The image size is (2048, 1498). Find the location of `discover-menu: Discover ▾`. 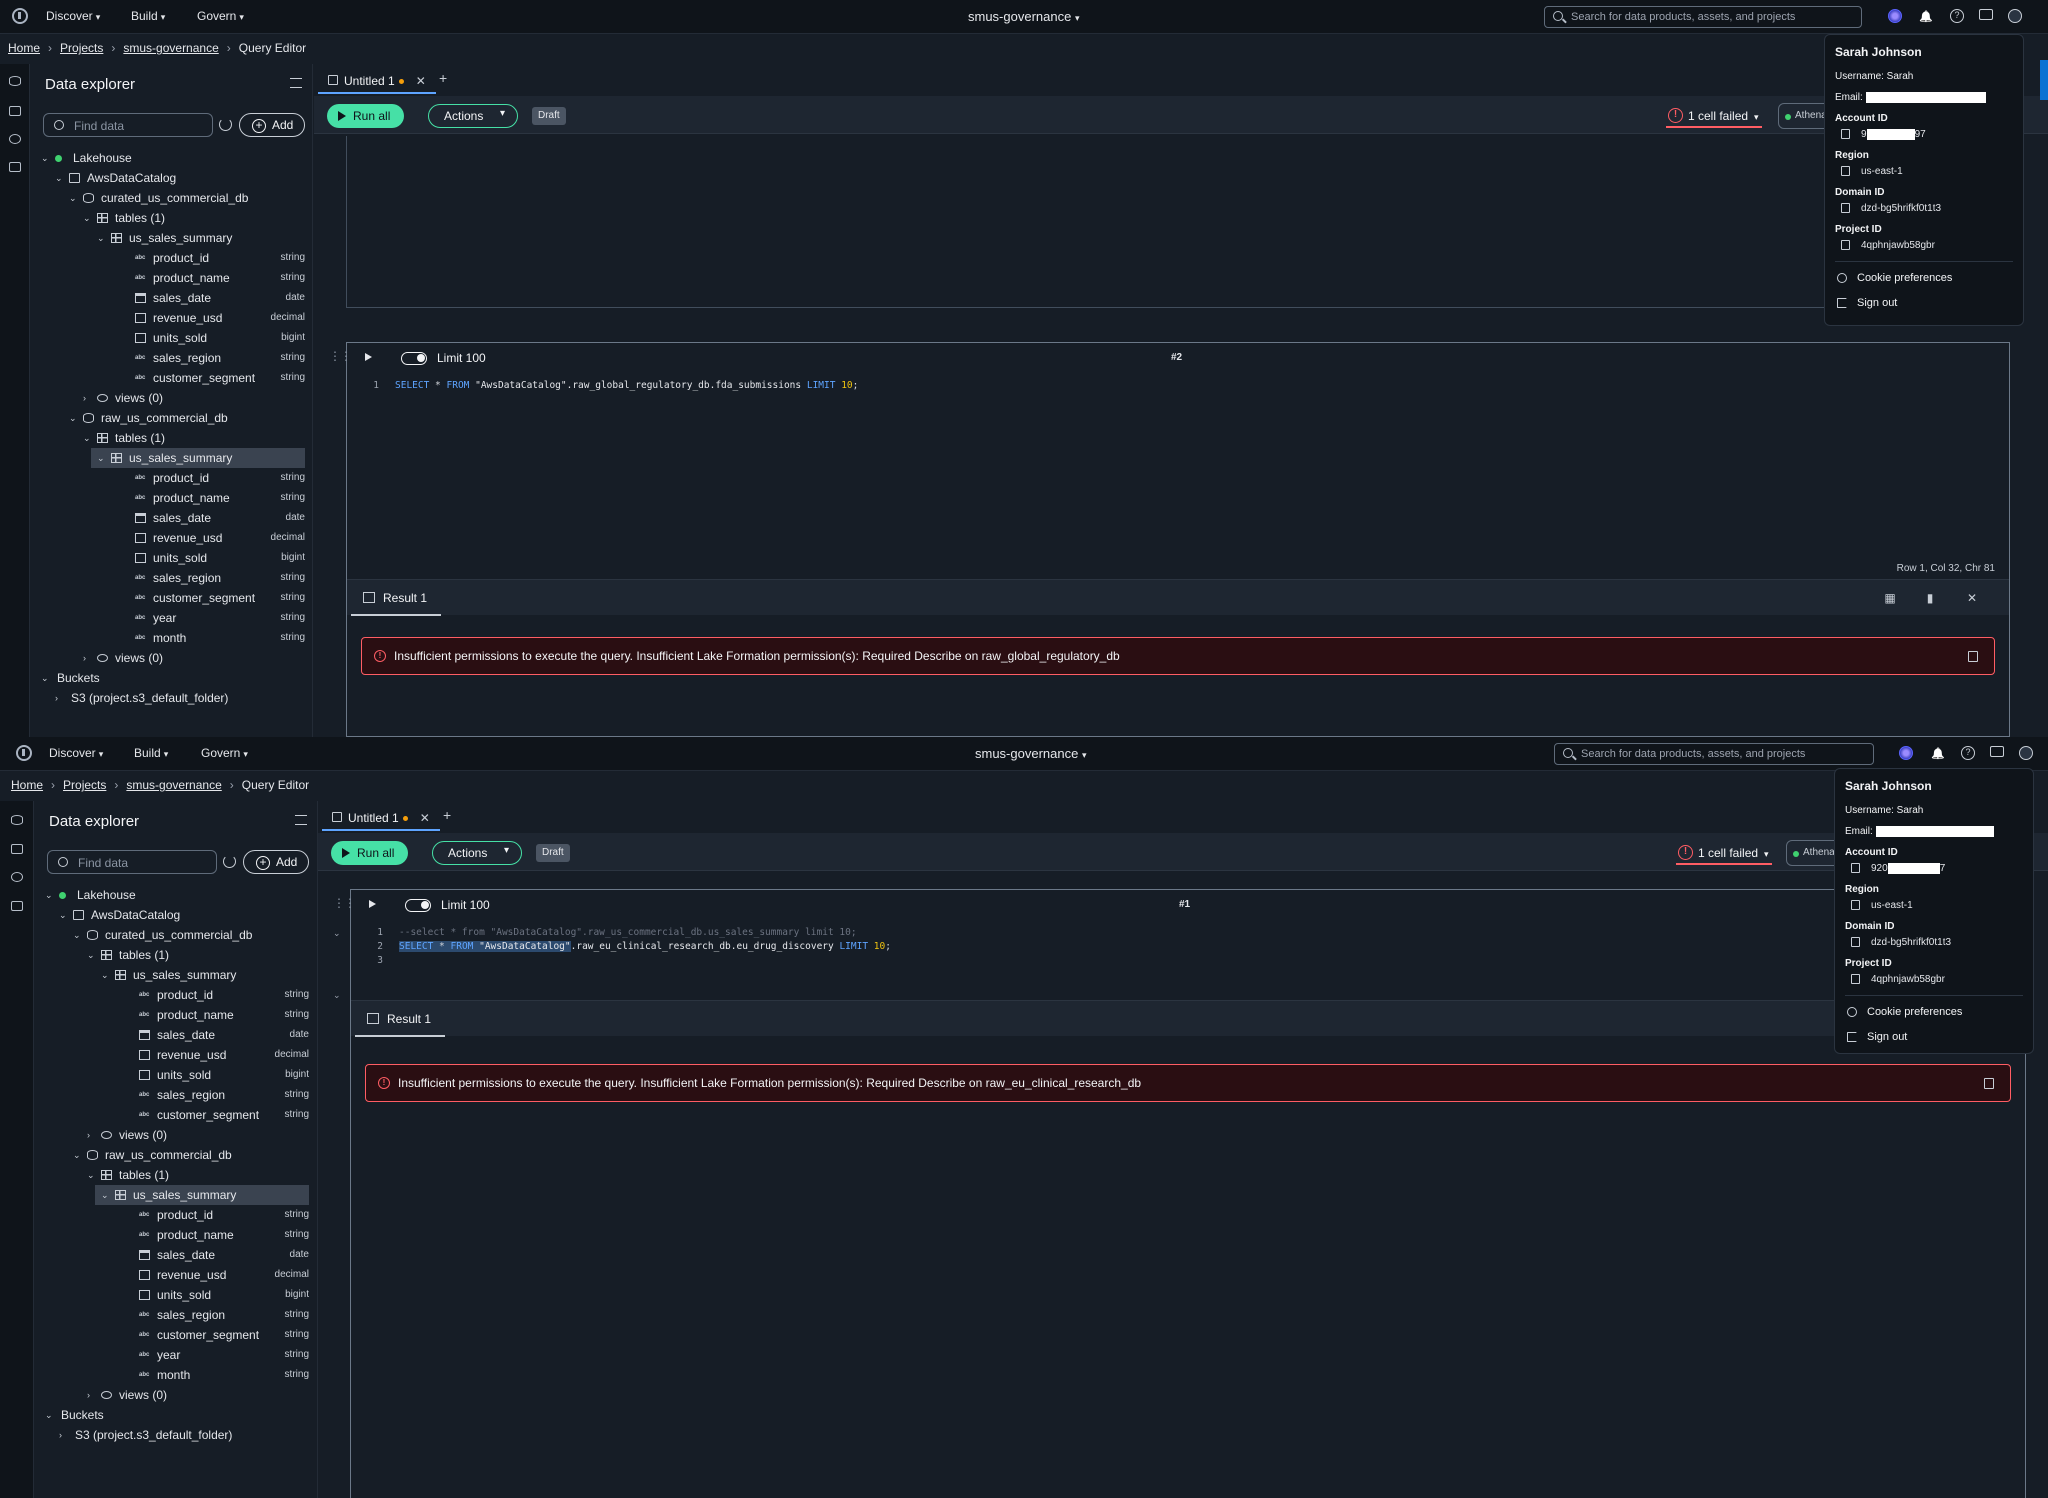

discover-menu: Discover ▾ is located at coordinates (73, 16).